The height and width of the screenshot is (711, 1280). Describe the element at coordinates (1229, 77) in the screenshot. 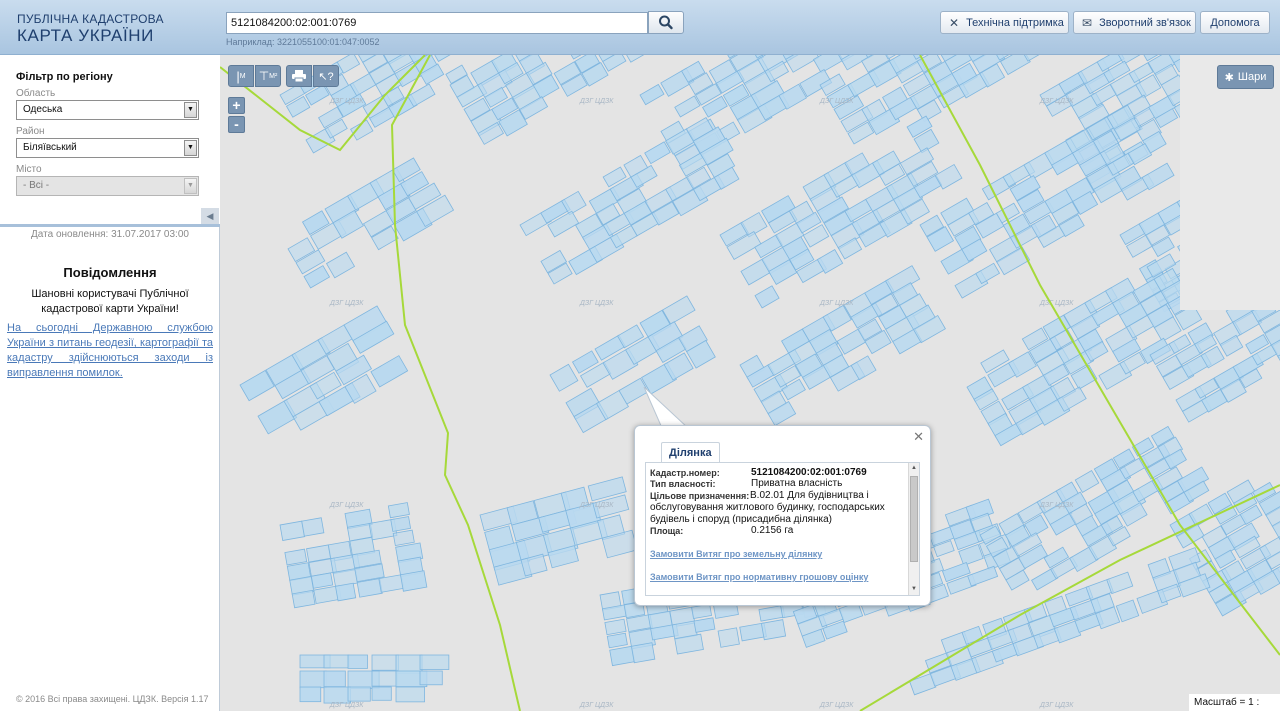

I see `gear-icon: ✱` at that location.